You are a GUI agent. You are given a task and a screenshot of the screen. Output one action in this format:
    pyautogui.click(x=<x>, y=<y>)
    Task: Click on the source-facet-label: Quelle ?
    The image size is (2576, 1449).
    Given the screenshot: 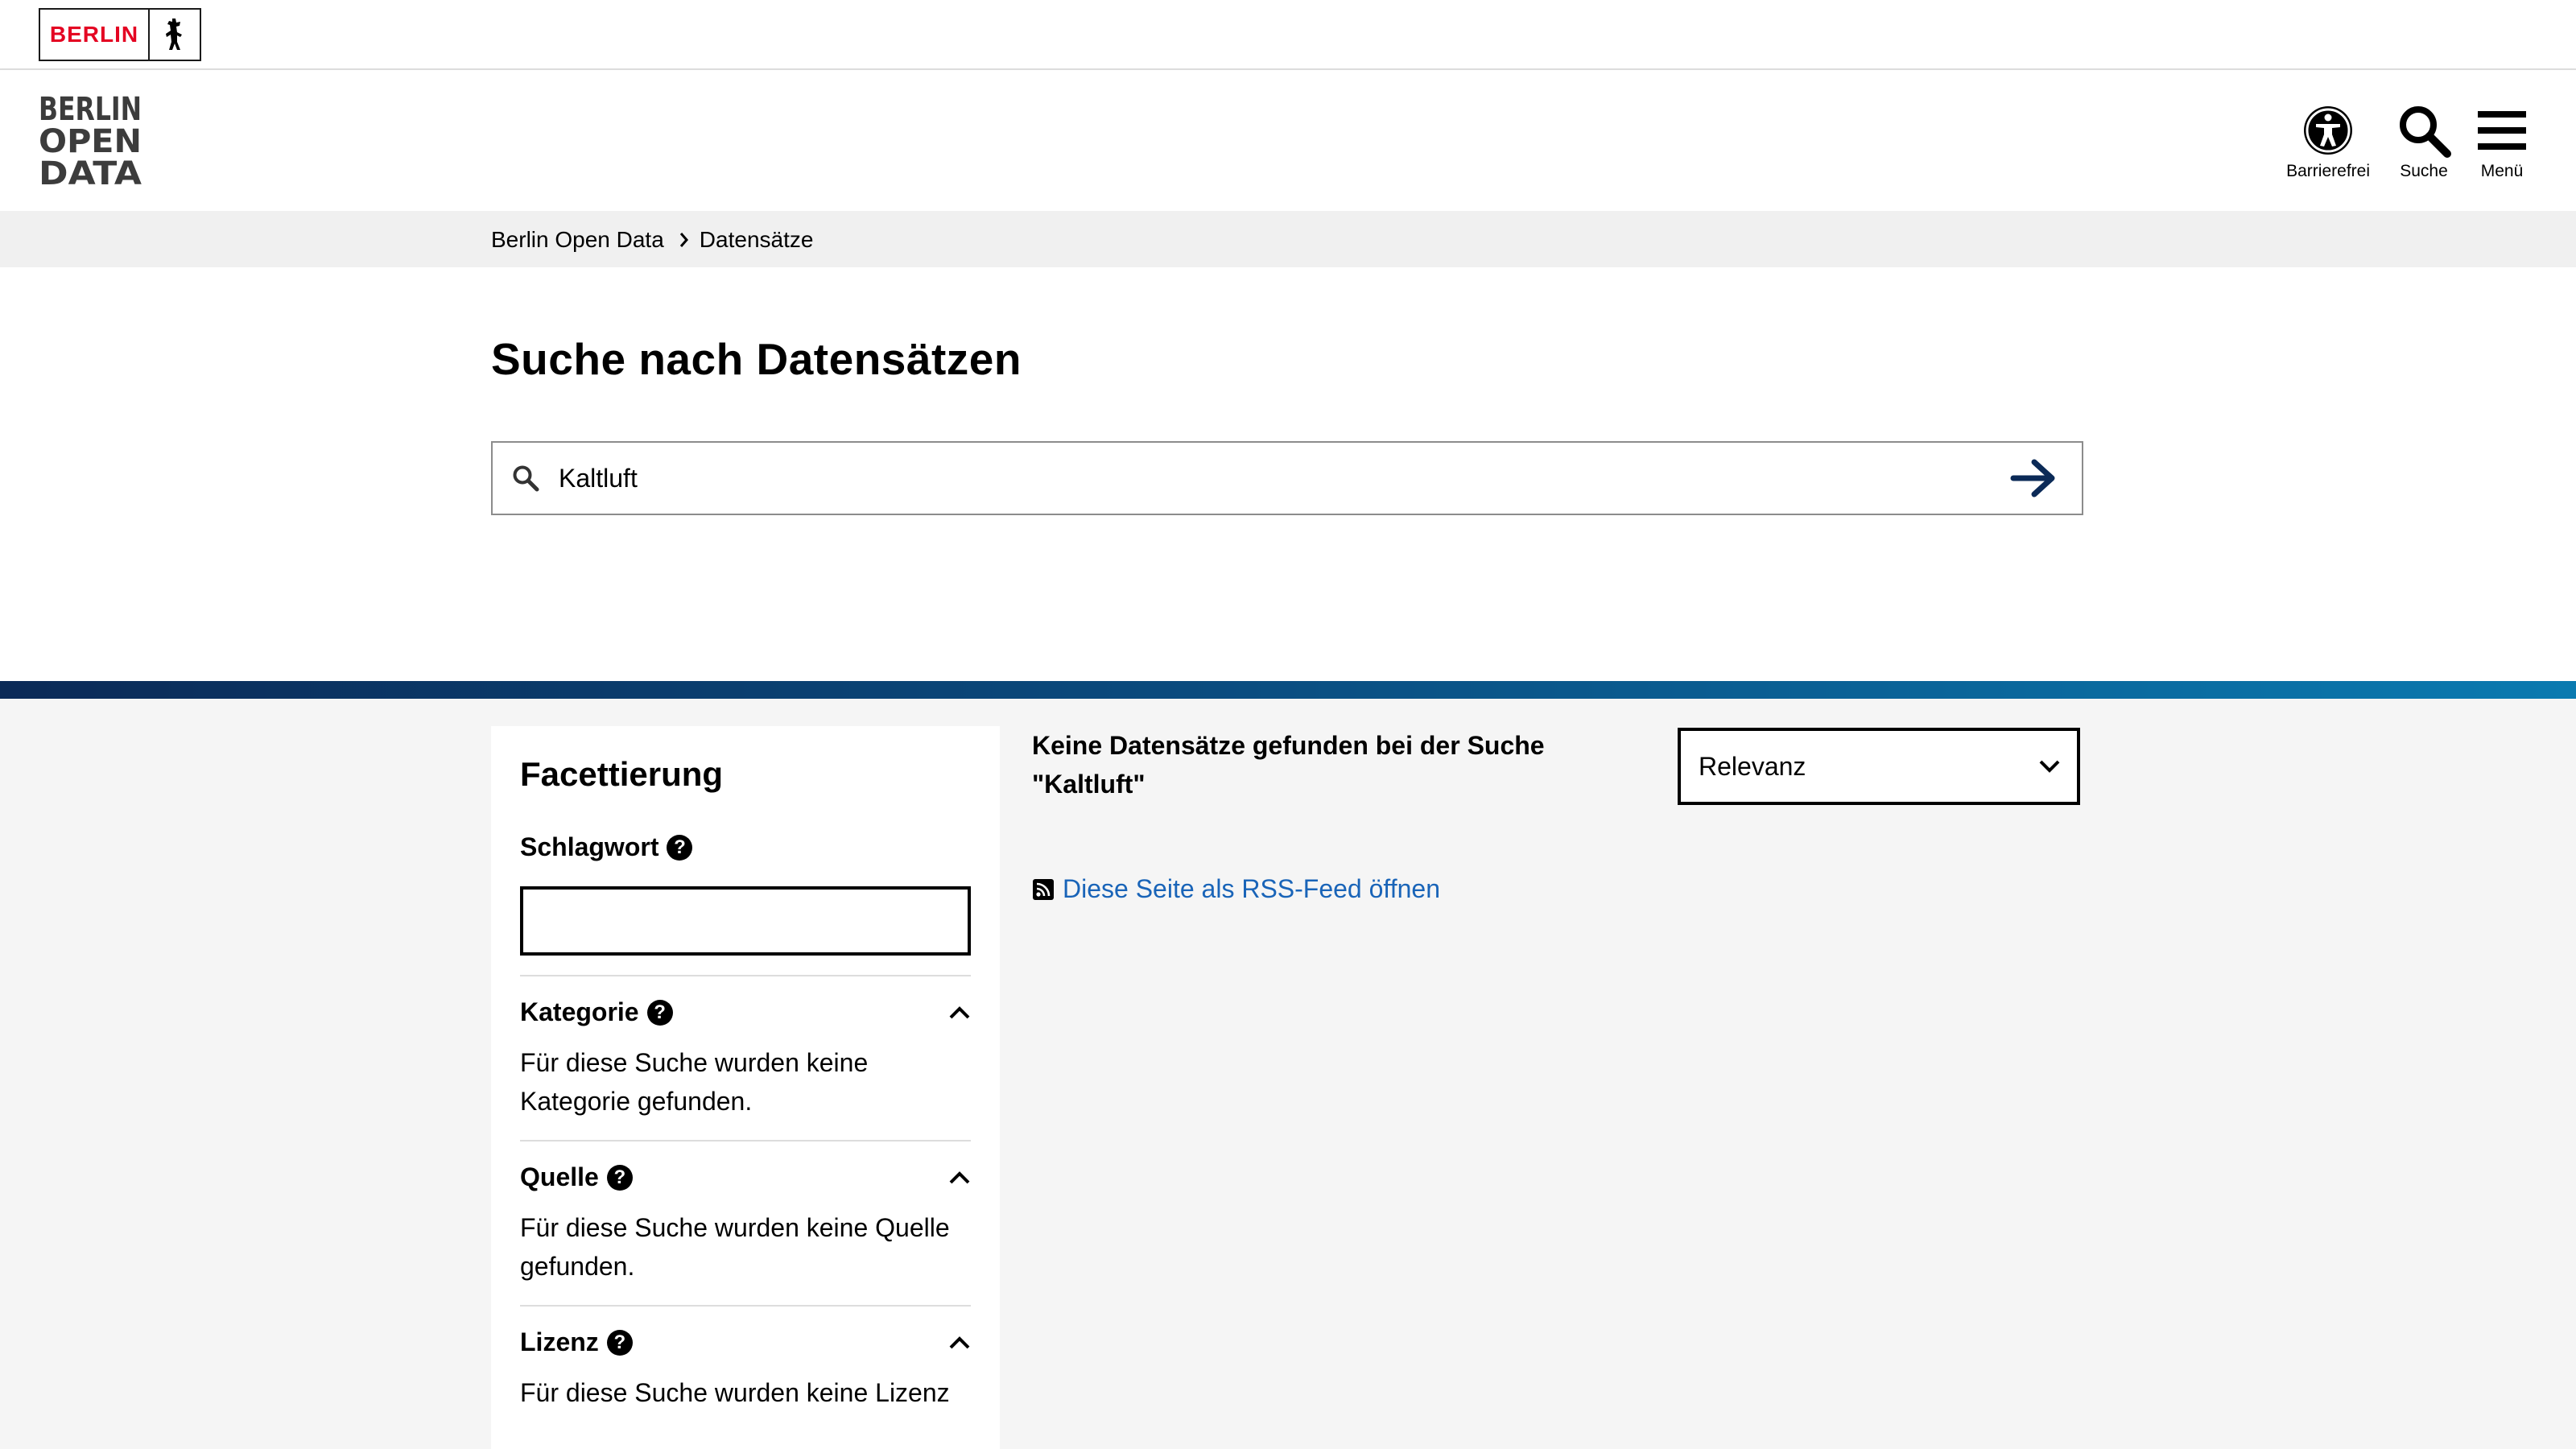 What is the action you would take?
    pyautogui.click(x=576, y=1177)
    